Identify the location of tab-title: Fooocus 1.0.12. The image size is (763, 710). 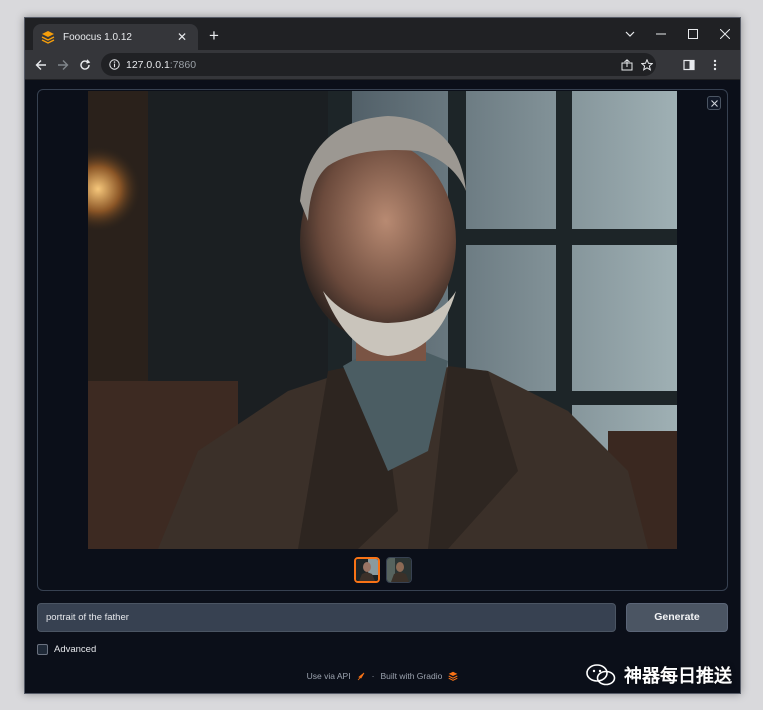
(97, 37).